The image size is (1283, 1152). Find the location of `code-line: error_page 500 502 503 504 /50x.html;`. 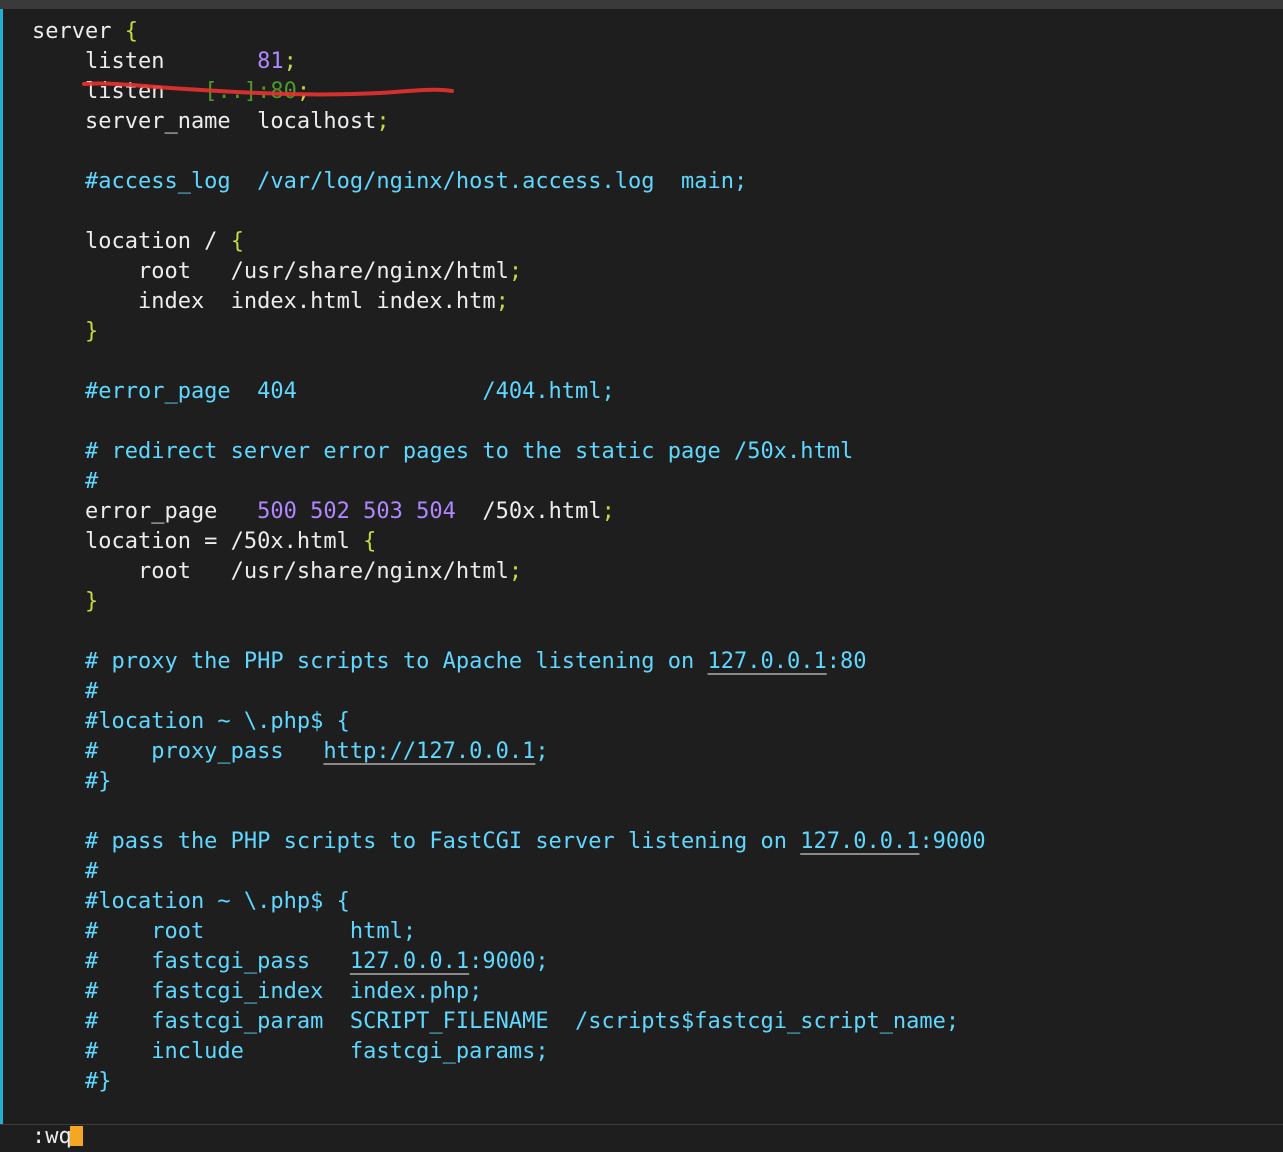

code-line: error_page 500 502 503 504 /50x.html; is located at coordinates (509, 512).